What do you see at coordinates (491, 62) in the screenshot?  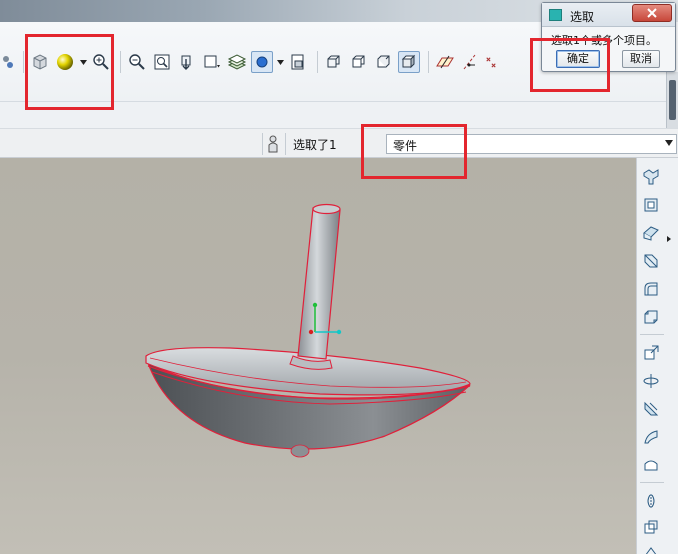 I see `datum-point-icon` at bounding box center [491, 62].